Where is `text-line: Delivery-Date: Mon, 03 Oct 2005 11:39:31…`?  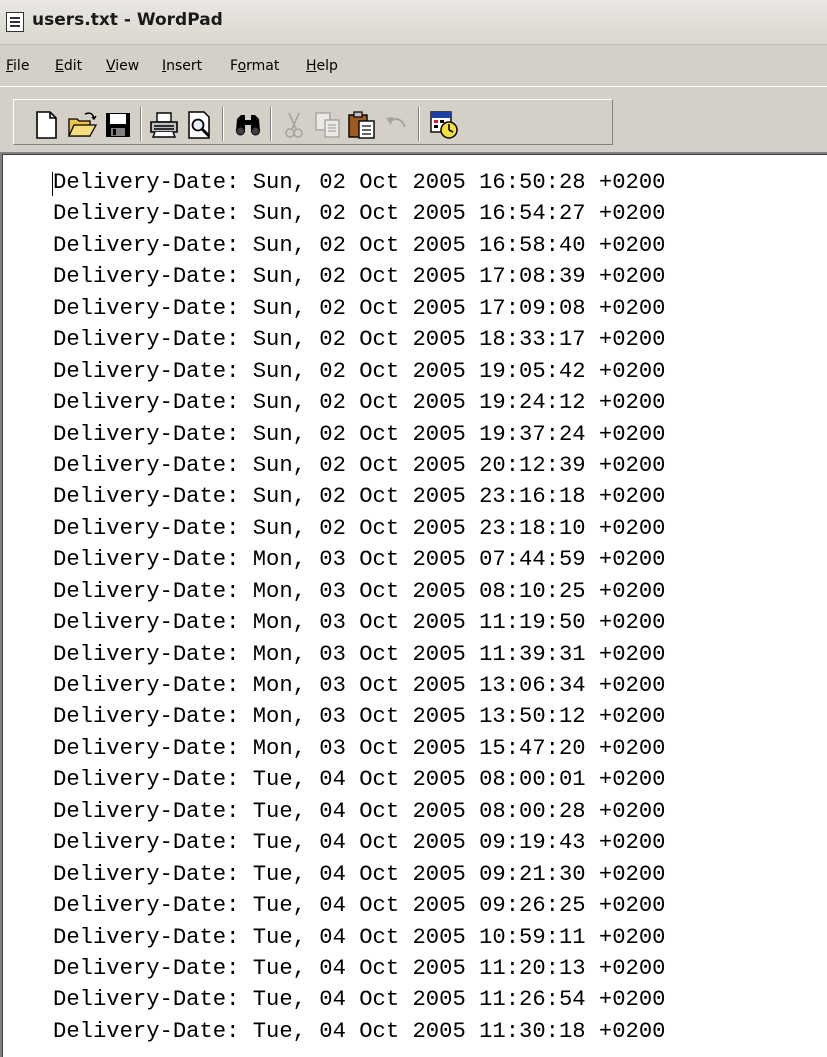
text-line: Delivery-Date: Mon, 03 Oct 2005 11:39:31… is located at coordinates (359, 654).